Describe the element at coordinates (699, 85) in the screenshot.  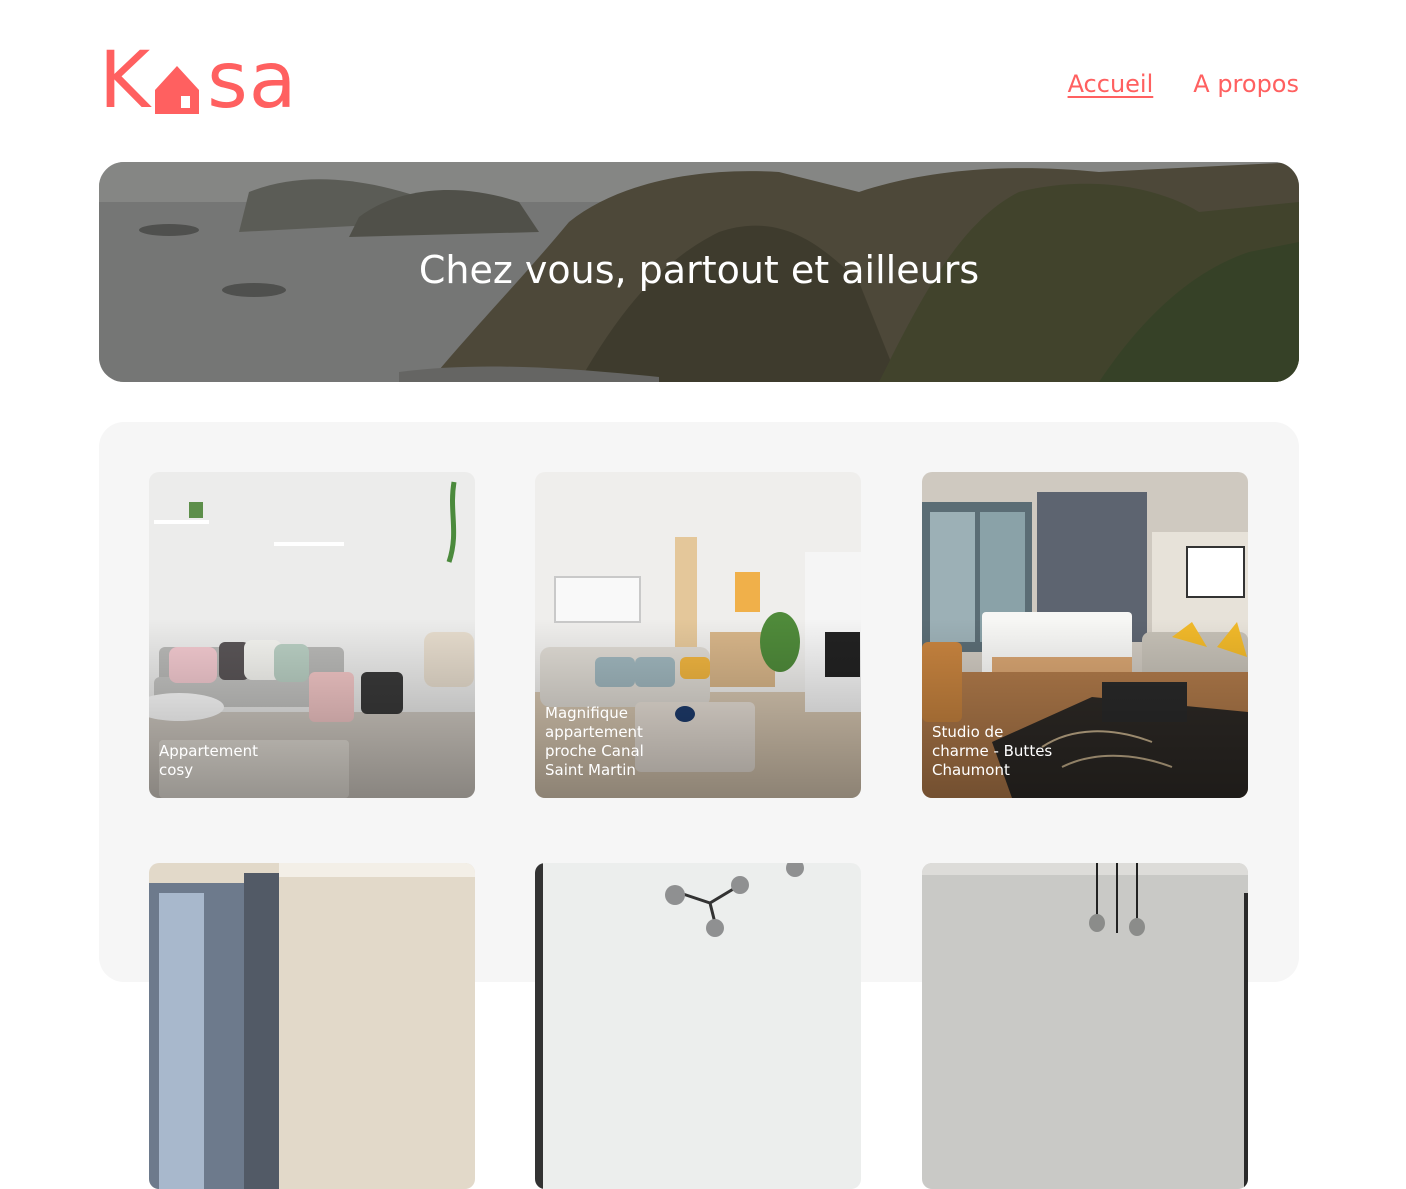
I see `site-header: K sa Accueil A propos` at that location.